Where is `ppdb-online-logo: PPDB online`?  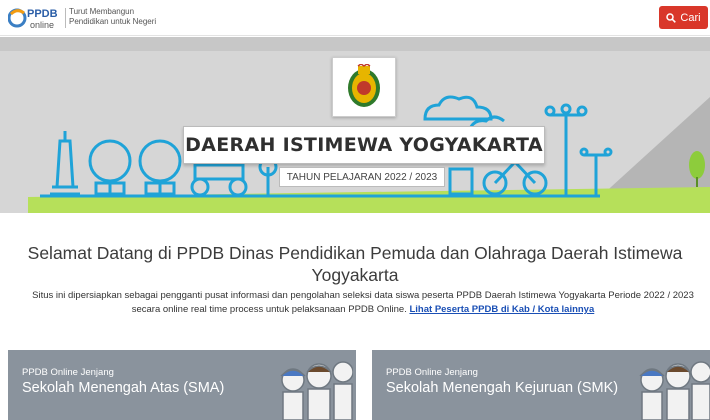
ppdb-online-logo: PPDB online is located at coordinates (35, 18).